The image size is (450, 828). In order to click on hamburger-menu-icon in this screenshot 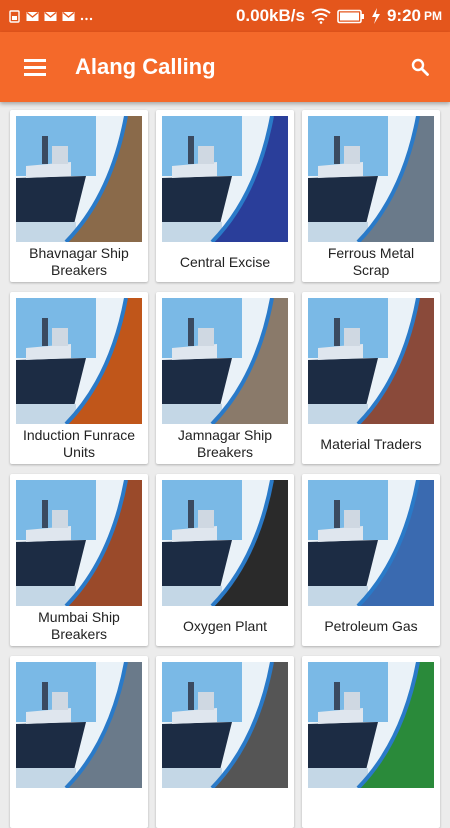, I will do `click(35, 67)`.